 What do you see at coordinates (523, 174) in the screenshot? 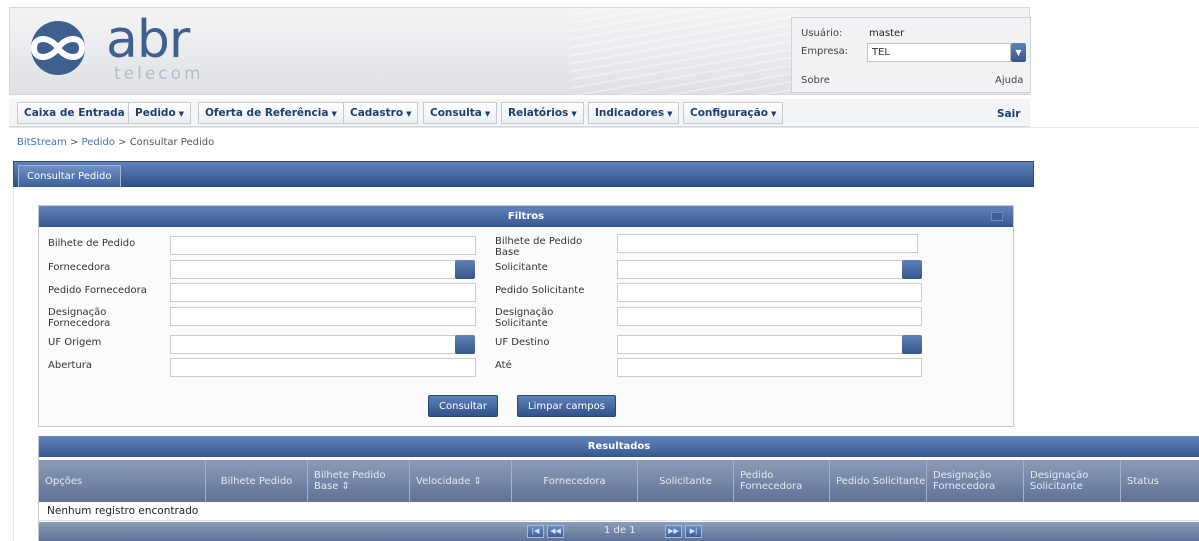
I see `tab-bar: Consultar Pedido` at bounding box center [523, 174].